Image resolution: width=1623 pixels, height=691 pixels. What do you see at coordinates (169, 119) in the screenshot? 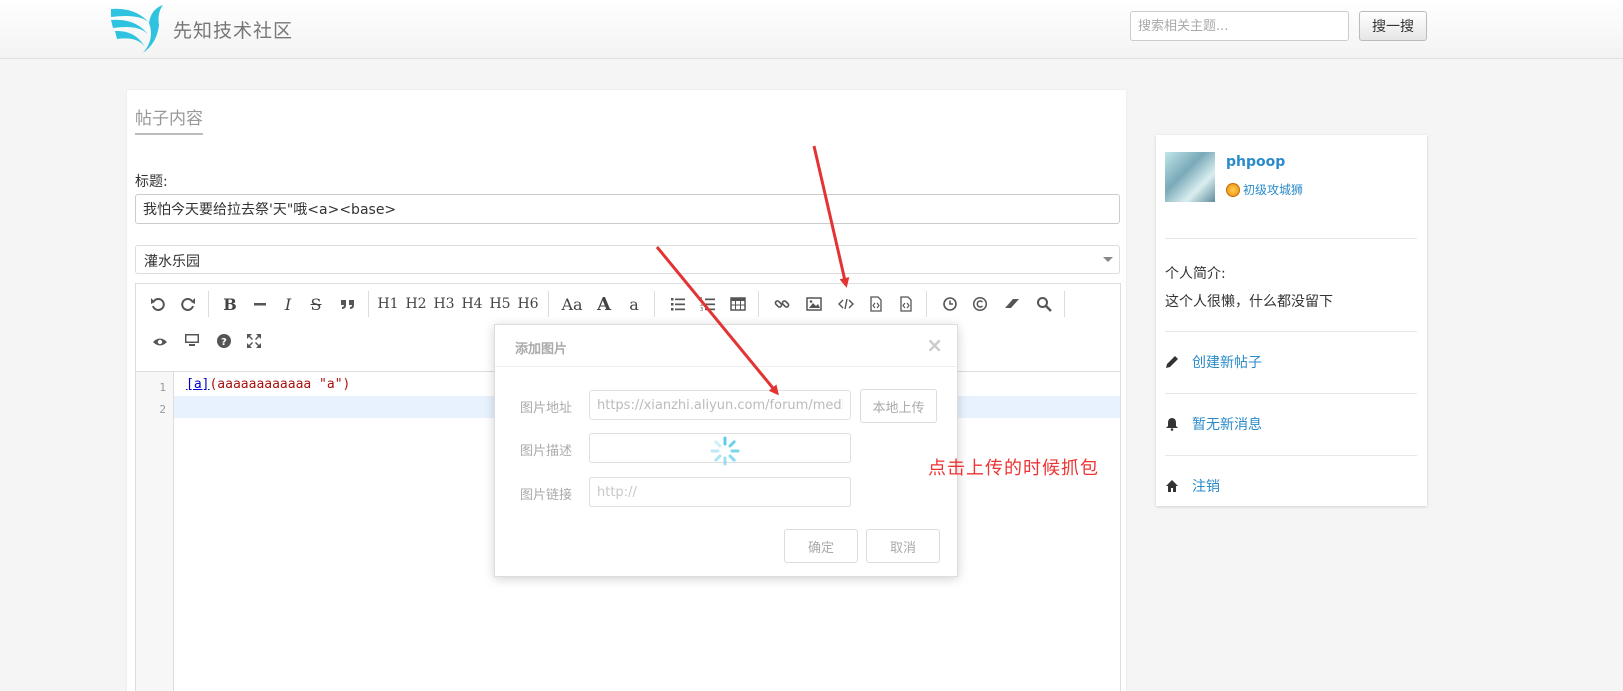
I see `tab-post-content: 帖子内容` at bounding box center [169, 119].